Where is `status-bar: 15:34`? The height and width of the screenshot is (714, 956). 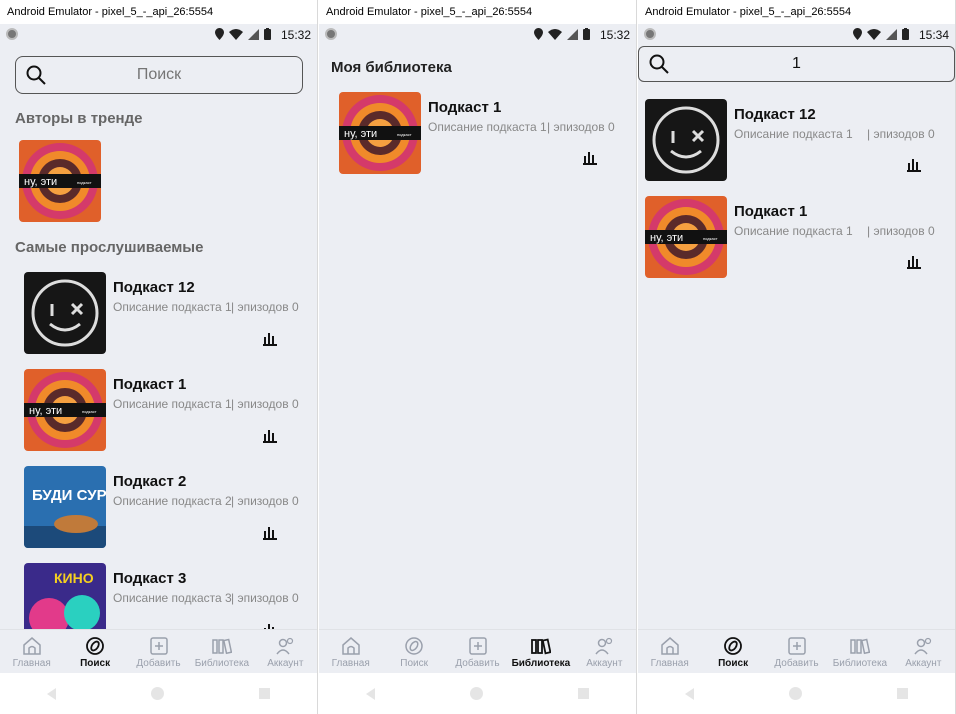
status-bar: 15:34 is located at coordinates (796, 34).